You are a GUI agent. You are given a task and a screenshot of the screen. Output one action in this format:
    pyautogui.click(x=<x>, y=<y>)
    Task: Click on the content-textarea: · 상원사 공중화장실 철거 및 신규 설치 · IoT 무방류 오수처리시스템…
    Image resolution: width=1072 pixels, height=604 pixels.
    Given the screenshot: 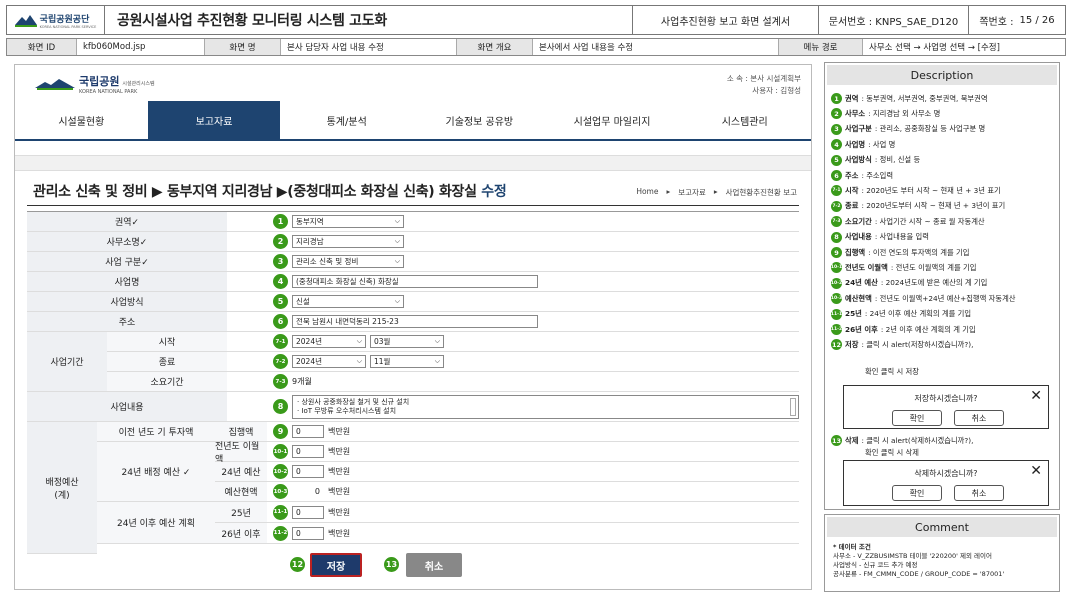 What is the action you would take?
    pyautogui.click(x=545, y=406)
    